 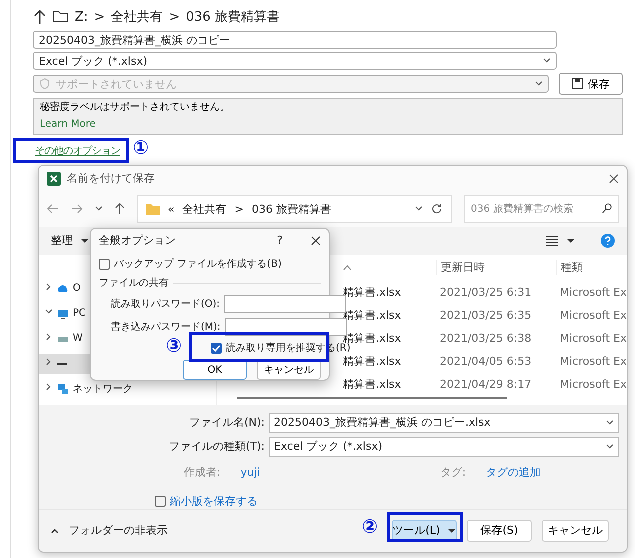 I want to click on group-label: ファイルの共有, so click(x=134, y=283).